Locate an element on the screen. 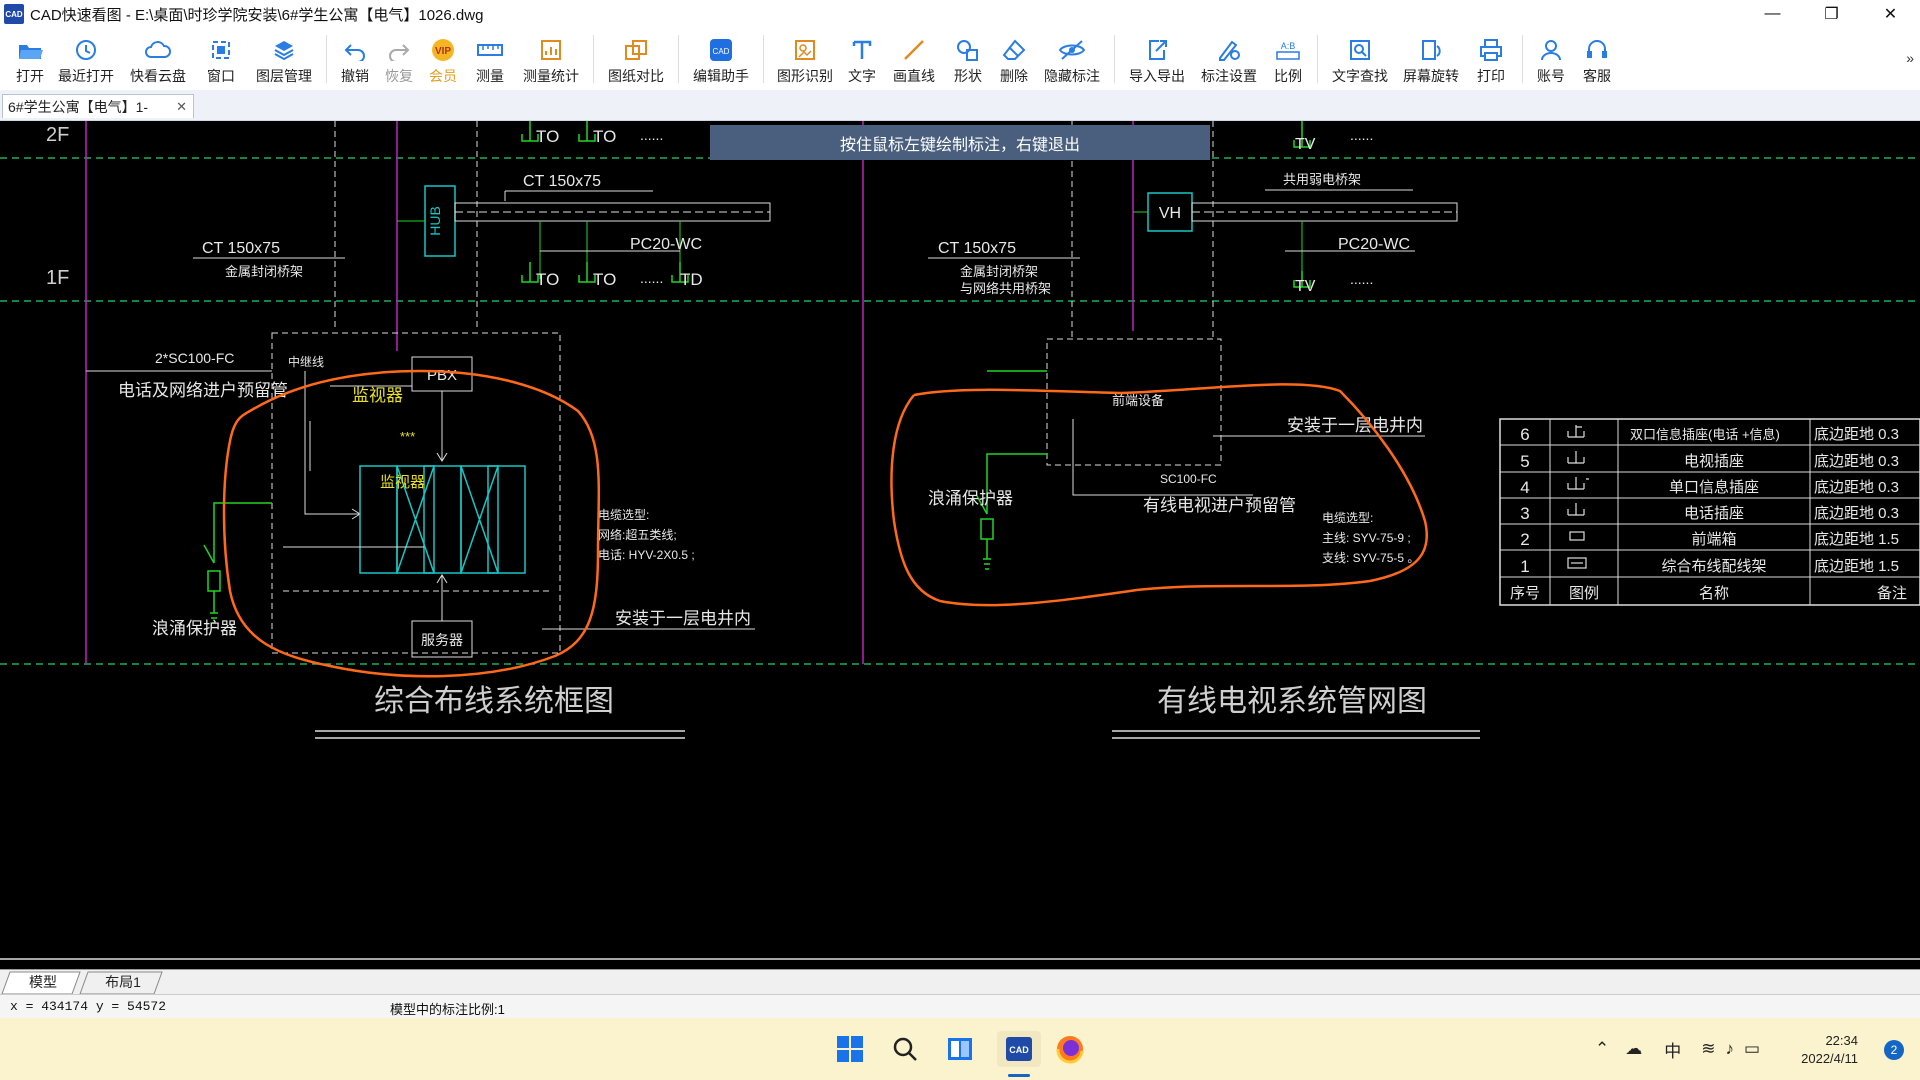  windows-start-icon is located at coordinates (850, 1049).